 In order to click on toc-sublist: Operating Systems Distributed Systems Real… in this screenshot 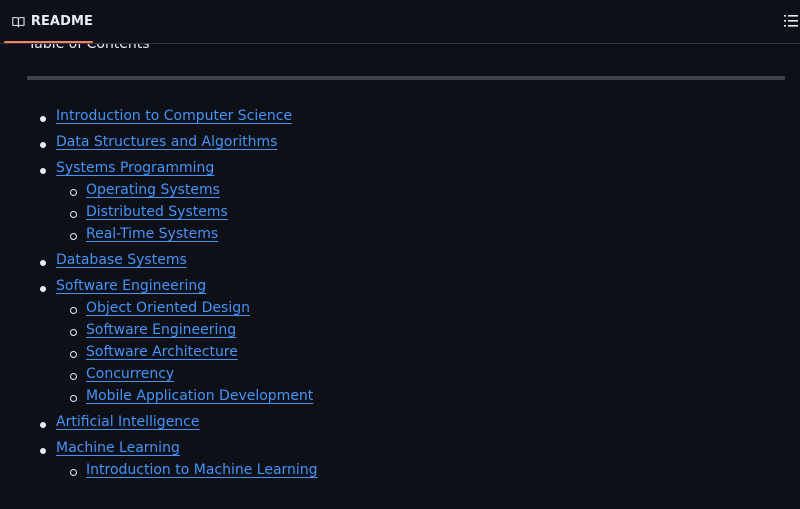, I will do `click(400, 214)`.